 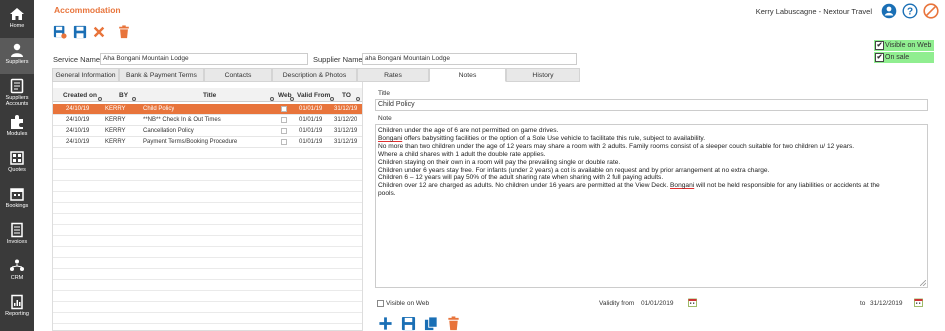 I want to click on tab-description-photos: Description & Photos, so click(x=314, y=75).